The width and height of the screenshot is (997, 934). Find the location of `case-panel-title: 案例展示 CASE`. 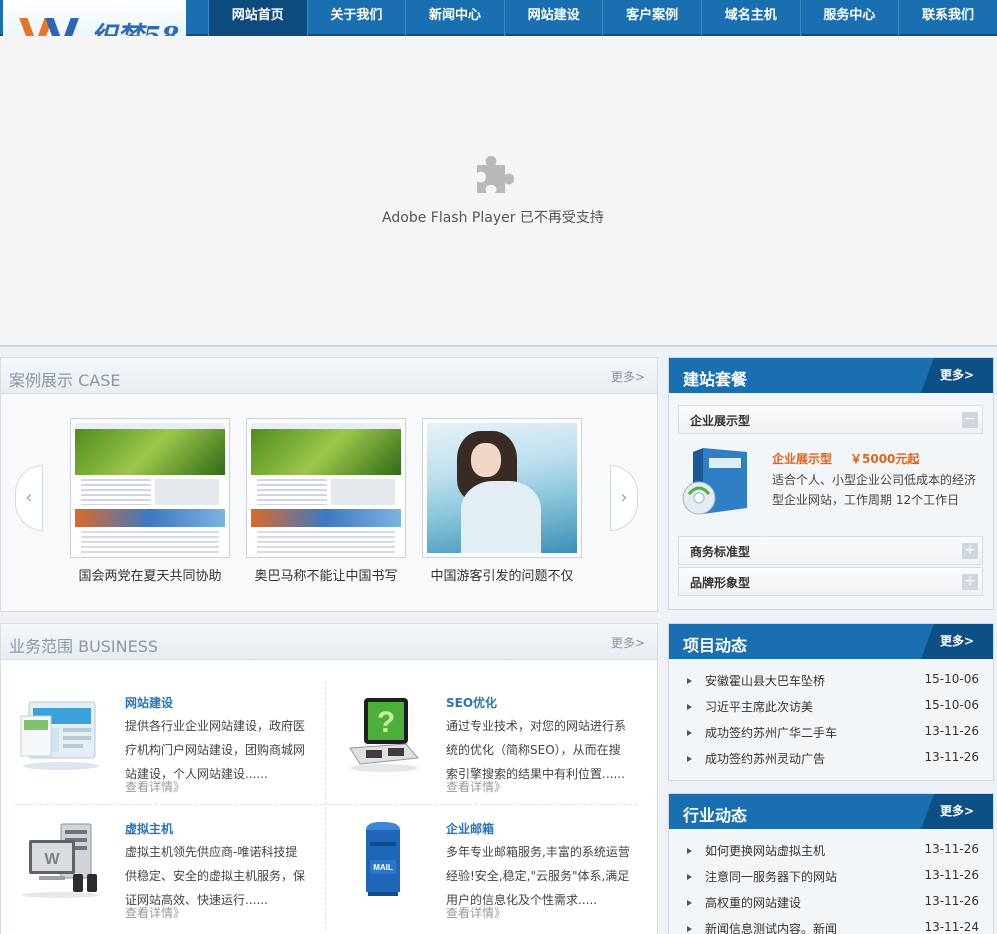

case-panel-title: 案例展示 CASE is located at coordinates (65, 380).